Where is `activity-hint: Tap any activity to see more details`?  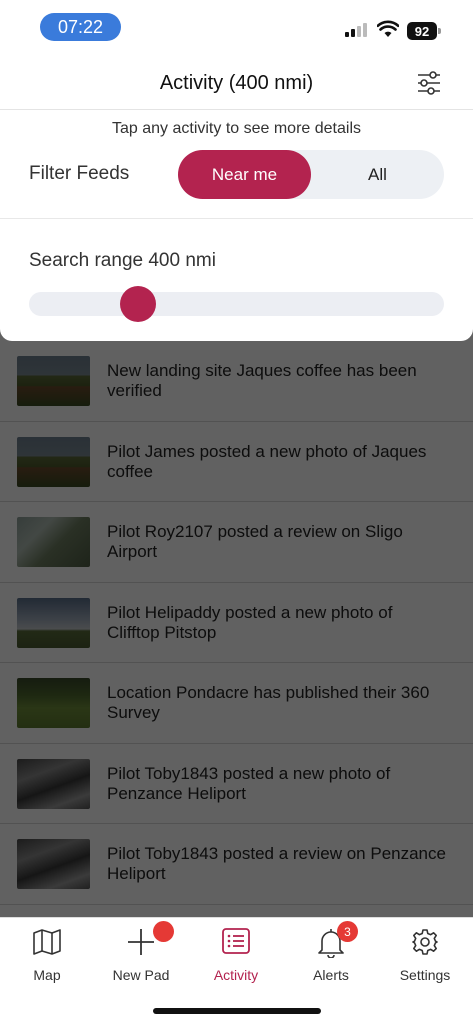
activity-hint: Tap any activity to see more details is located at coordinates (236, 128).